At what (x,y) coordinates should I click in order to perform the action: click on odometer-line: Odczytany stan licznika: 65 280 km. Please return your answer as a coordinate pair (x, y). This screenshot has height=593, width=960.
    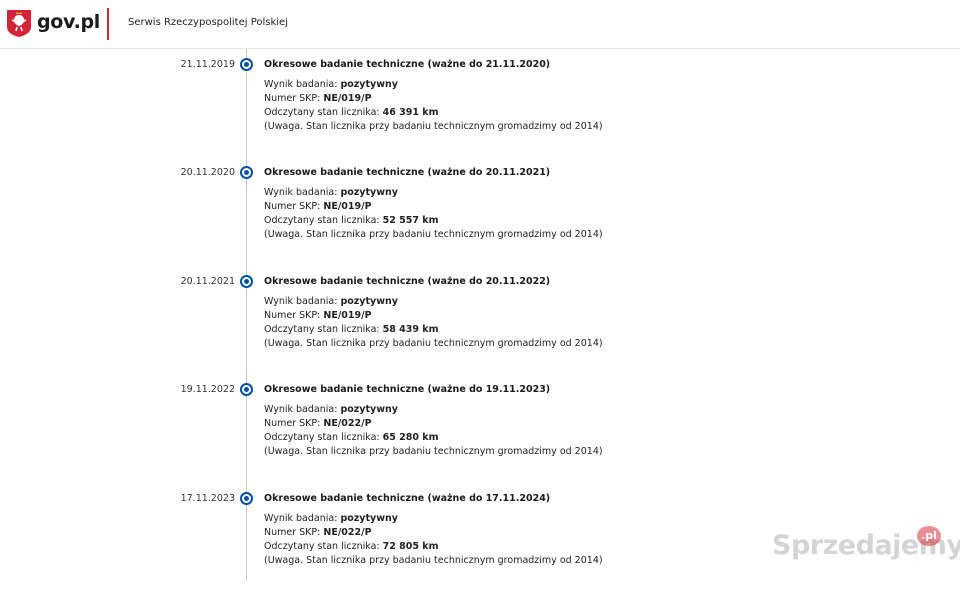
    Looking at the image, I should click on (351, 437).